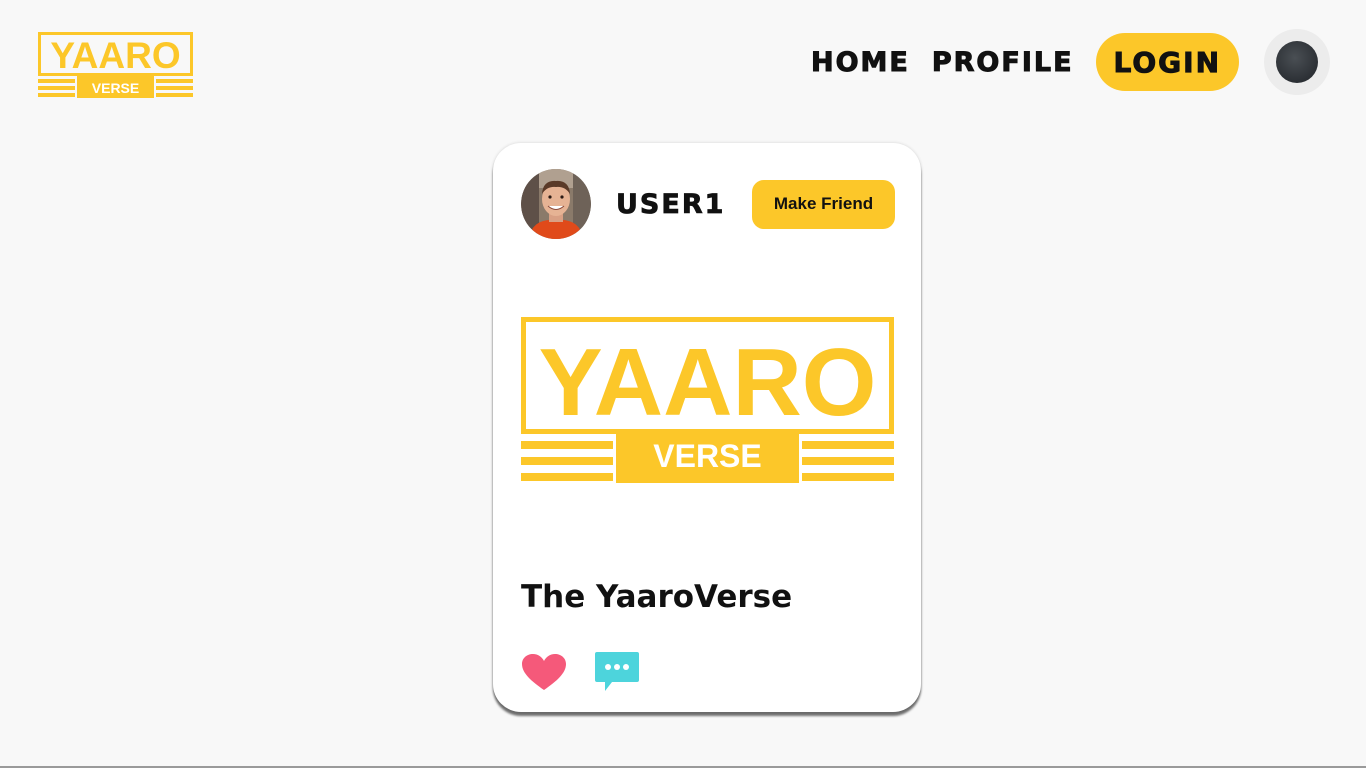 This screenshot has height=768, width=1366. I want to click on post-image: YAARO VERSE, so click(707, 400).